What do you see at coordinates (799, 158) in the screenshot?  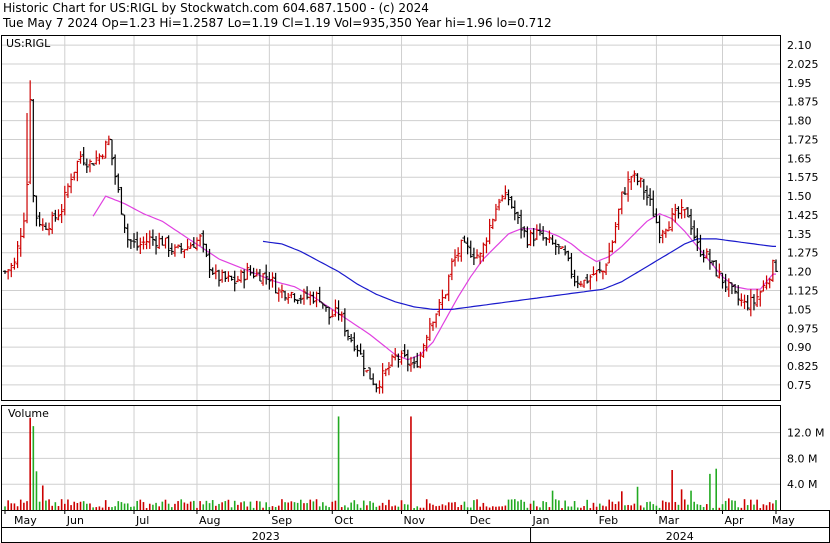 I see `price-tick-label: 1.65` at bounding box center [799, 158].